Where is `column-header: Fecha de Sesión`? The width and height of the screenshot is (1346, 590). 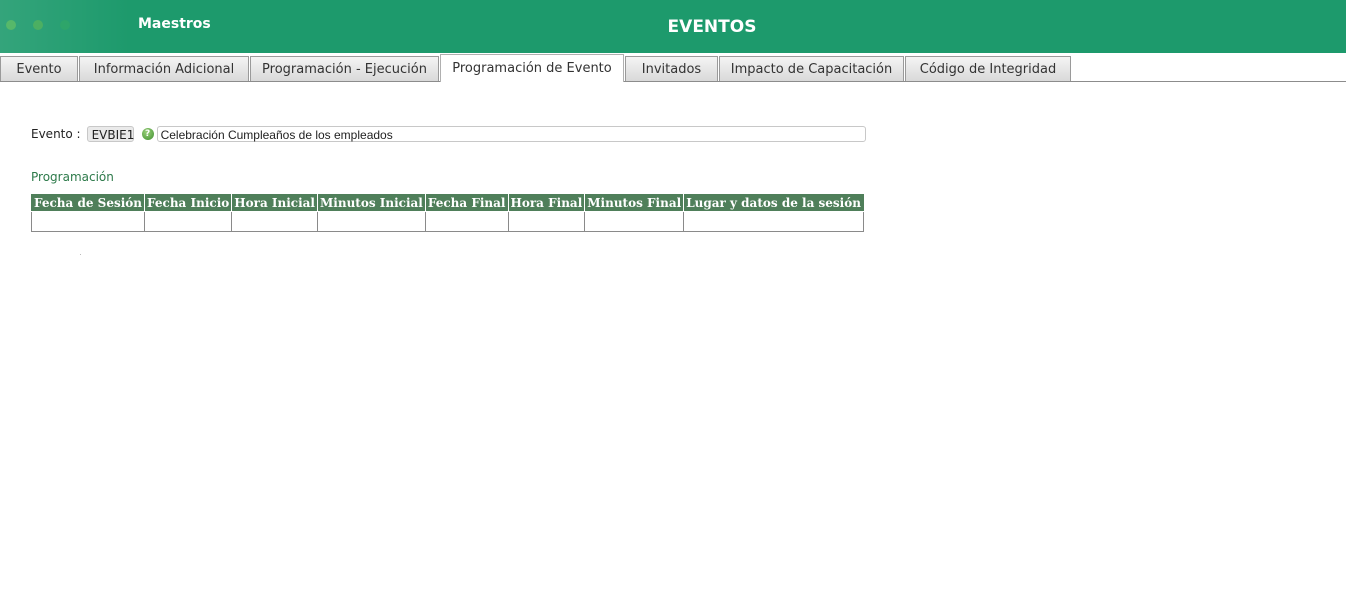 column-header: Fecha de Sesión is located at coordinates (88, 203).